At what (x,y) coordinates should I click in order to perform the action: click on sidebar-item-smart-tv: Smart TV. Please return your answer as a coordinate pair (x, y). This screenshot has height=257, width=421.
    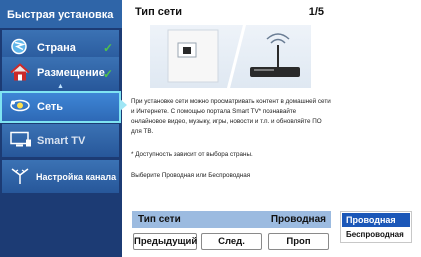
    Looking at the image, I should click on (60, 140).